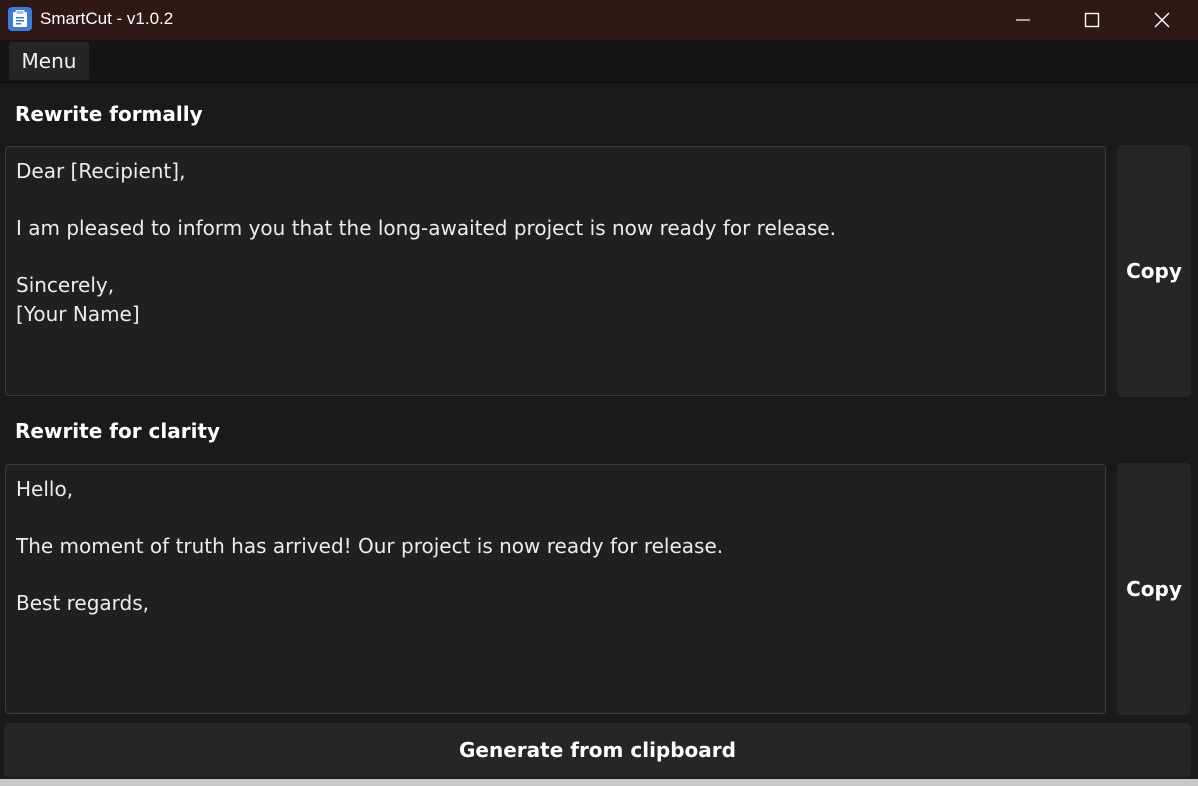 The width and height of the screenshot is (1198, 786). Describe the element at coordinates (107, 18) in the screenshot. I see `window-title: SmartCut - v1.0.2` at that location.